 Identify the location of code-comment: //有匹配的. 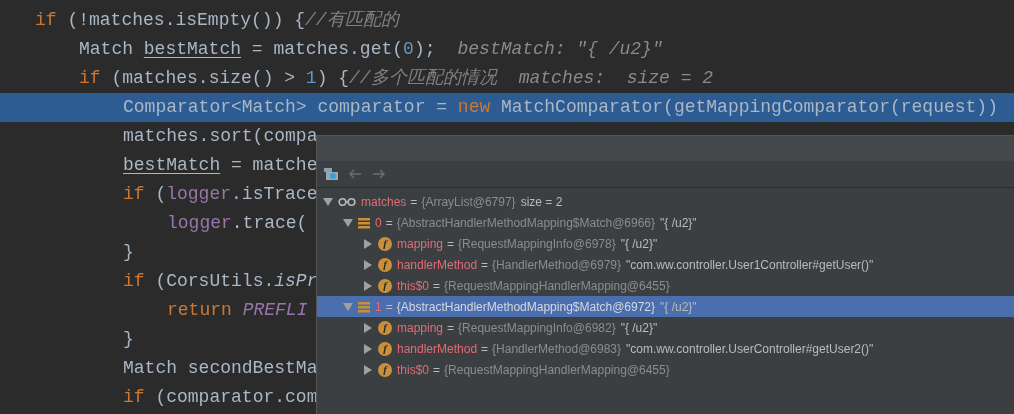
(352, 20).